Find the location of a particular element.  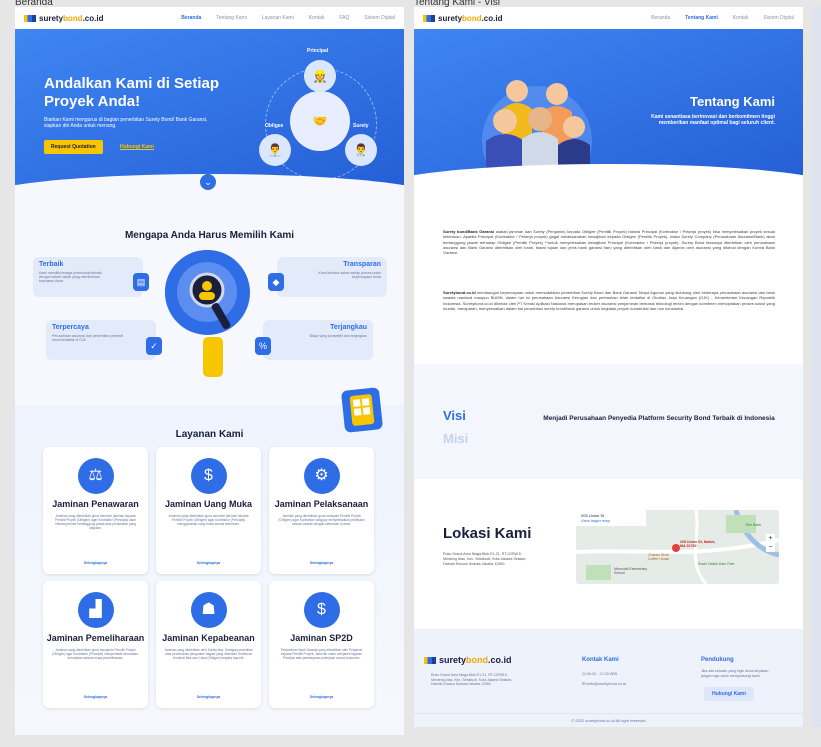

money-bag-icon: $ is located at coordinates (321, 610).